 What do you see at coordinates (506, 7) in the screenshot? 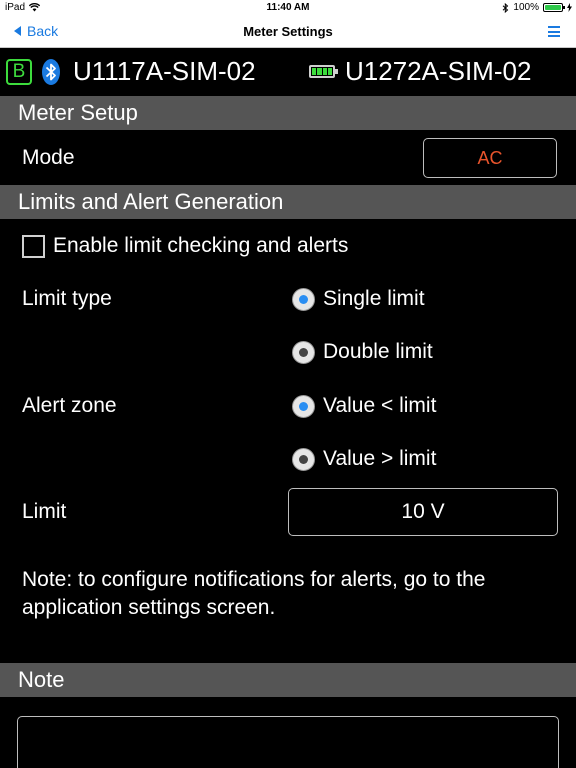
I see `bluetooth-status-icon` at bounding box center [506, 7].